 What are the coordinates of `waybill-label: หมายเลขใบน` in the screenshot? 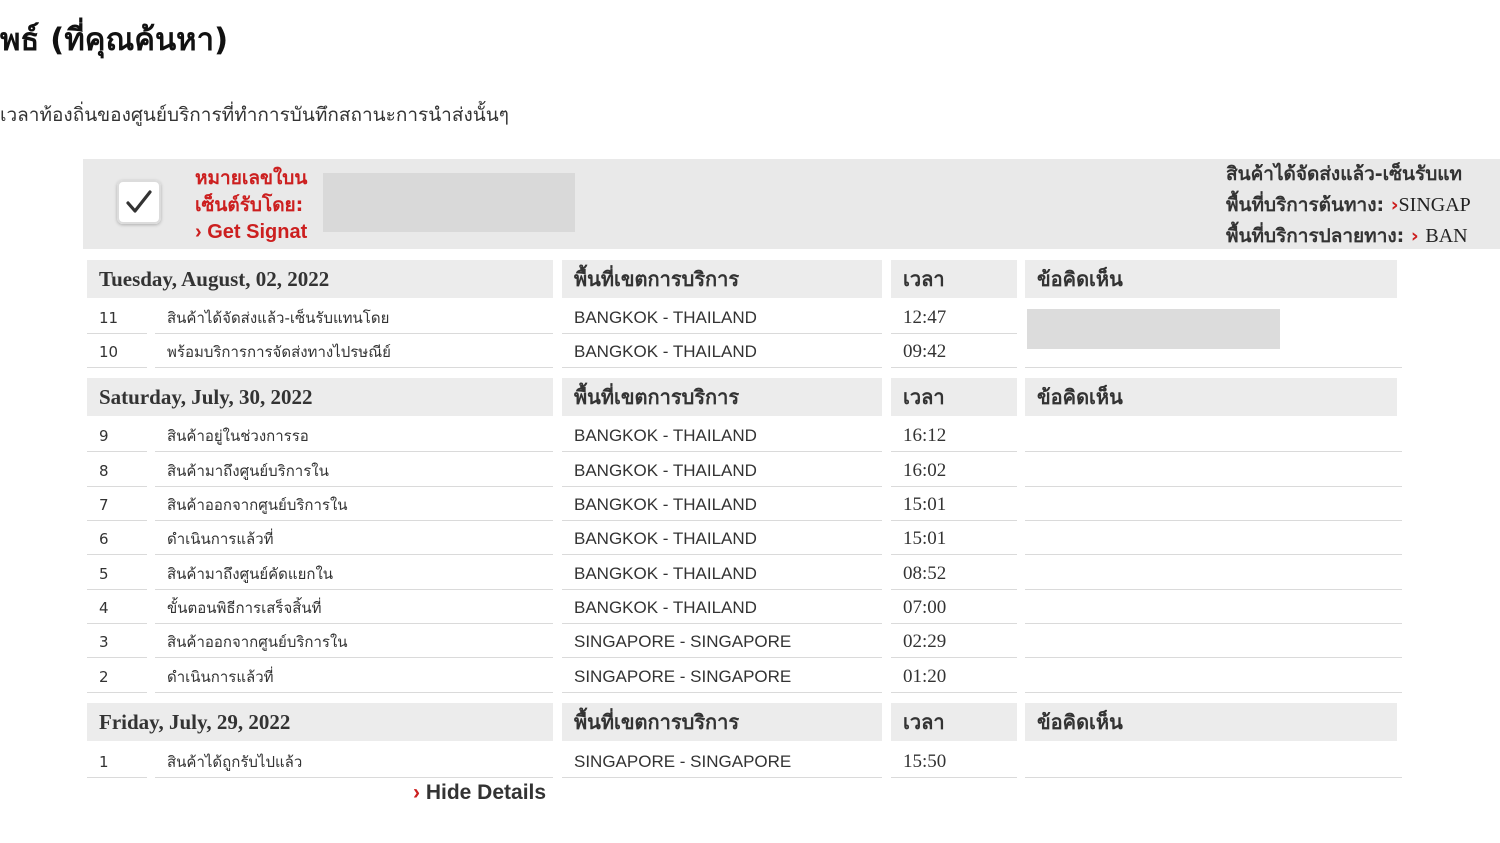 It's located at (251, 178).